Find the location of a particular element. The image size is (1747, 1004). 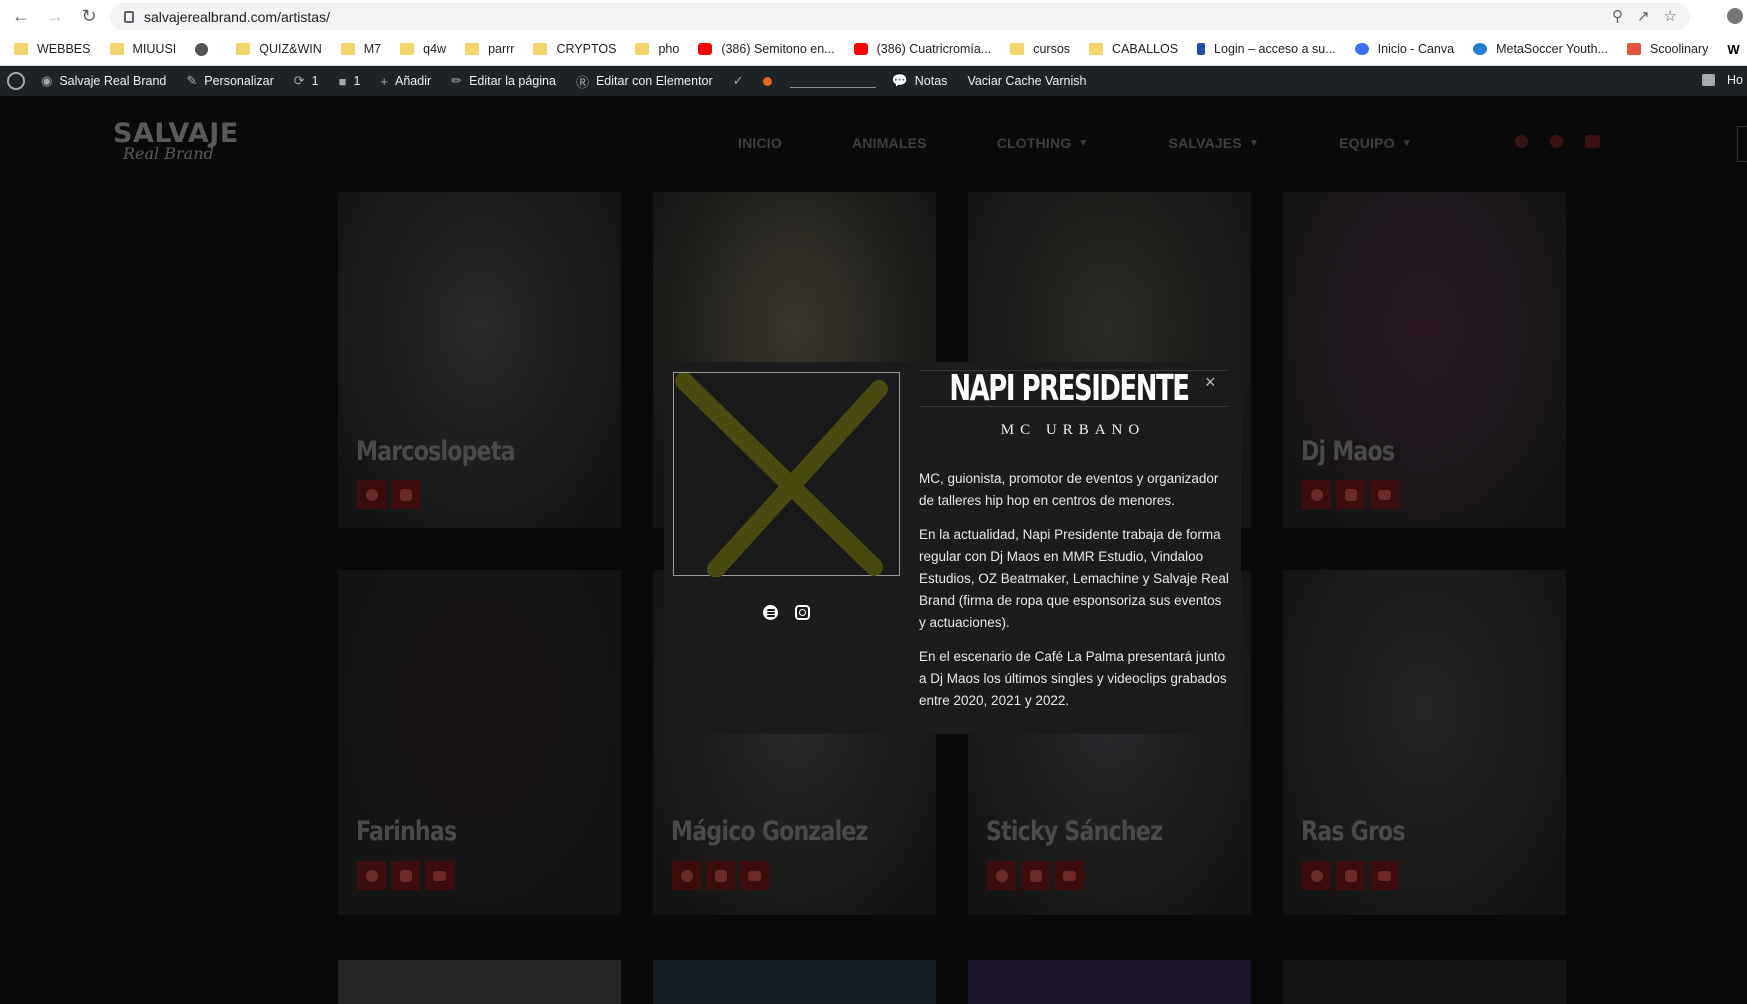

wp-updates: ⟳ 1 is located at coordinates (306, 81).